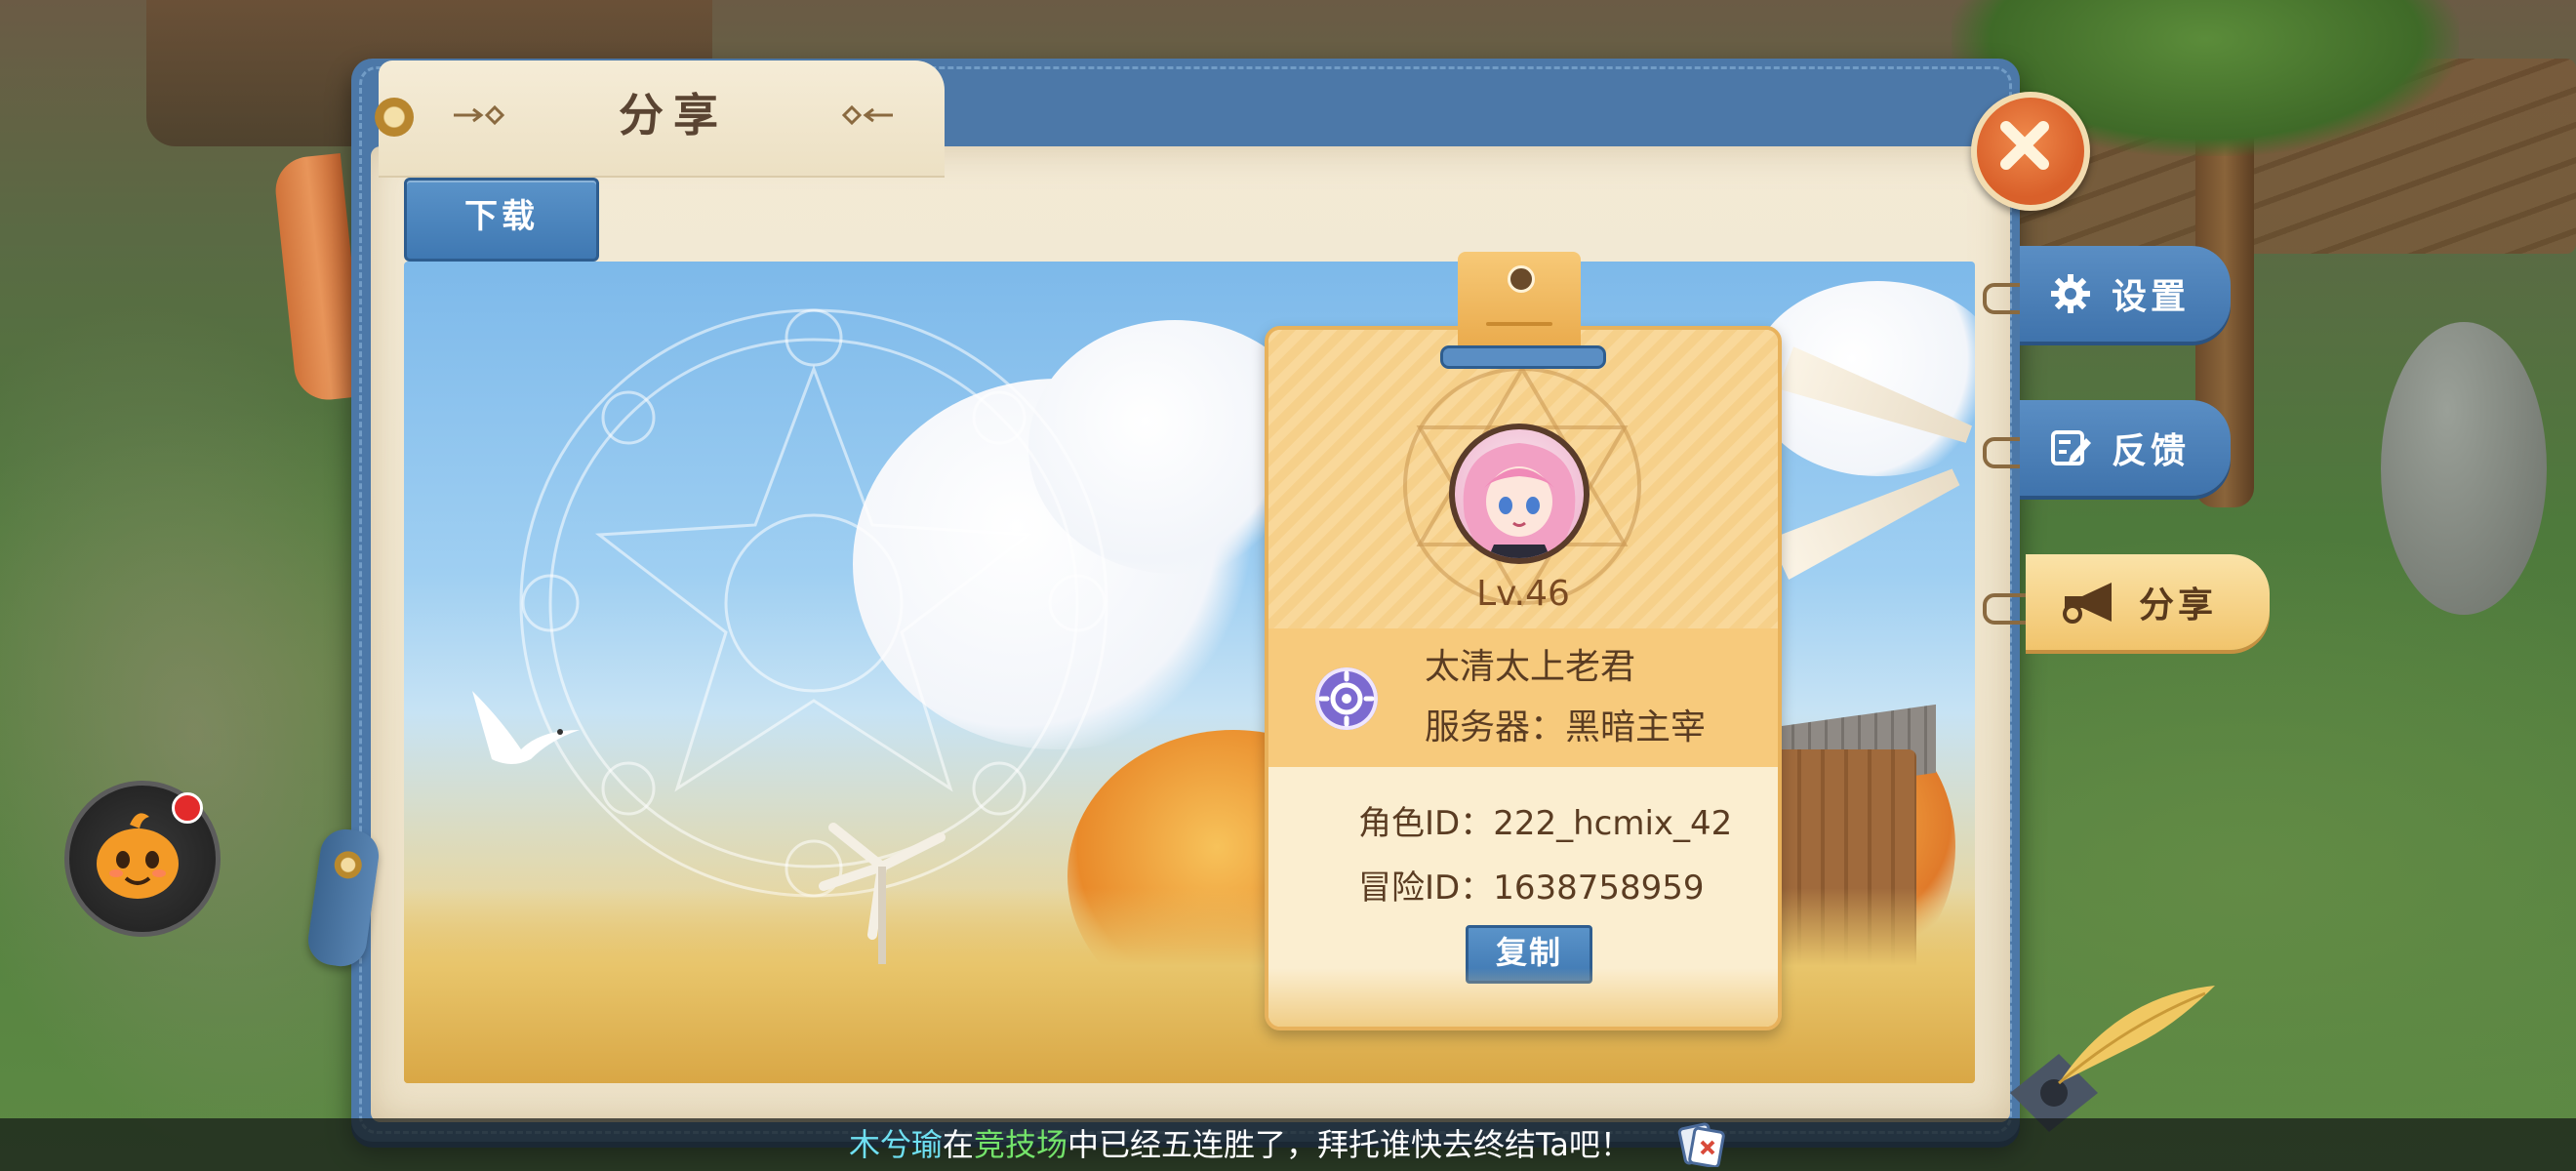 This screenshot has height=1171, width=2576. Describe the element at coordinates (896, 1144) in the screenshot. I see `broadcast-player-name: 木兮瑜` at that location.